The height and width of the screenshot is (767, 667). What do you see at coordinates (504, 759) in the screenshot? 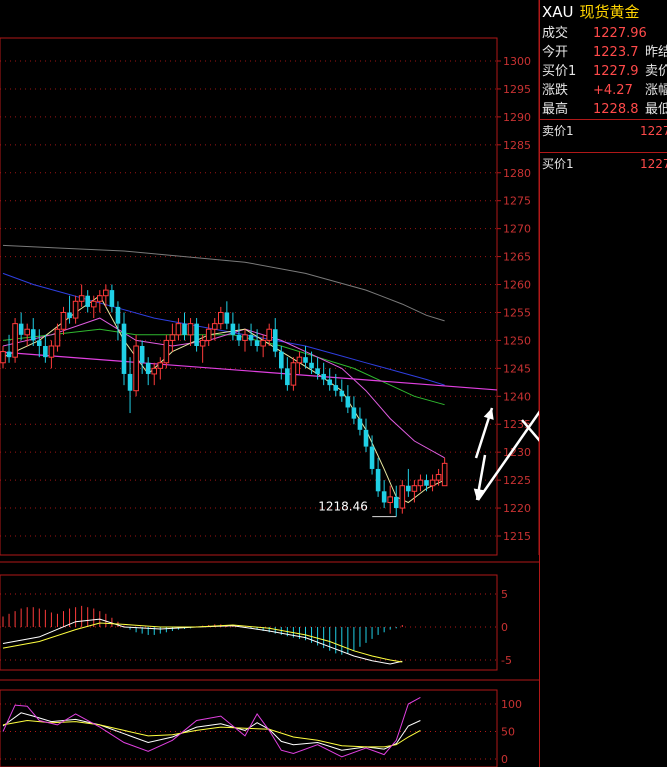
I see `kdj-tick-label: 0` at bounding box center [504, 759].